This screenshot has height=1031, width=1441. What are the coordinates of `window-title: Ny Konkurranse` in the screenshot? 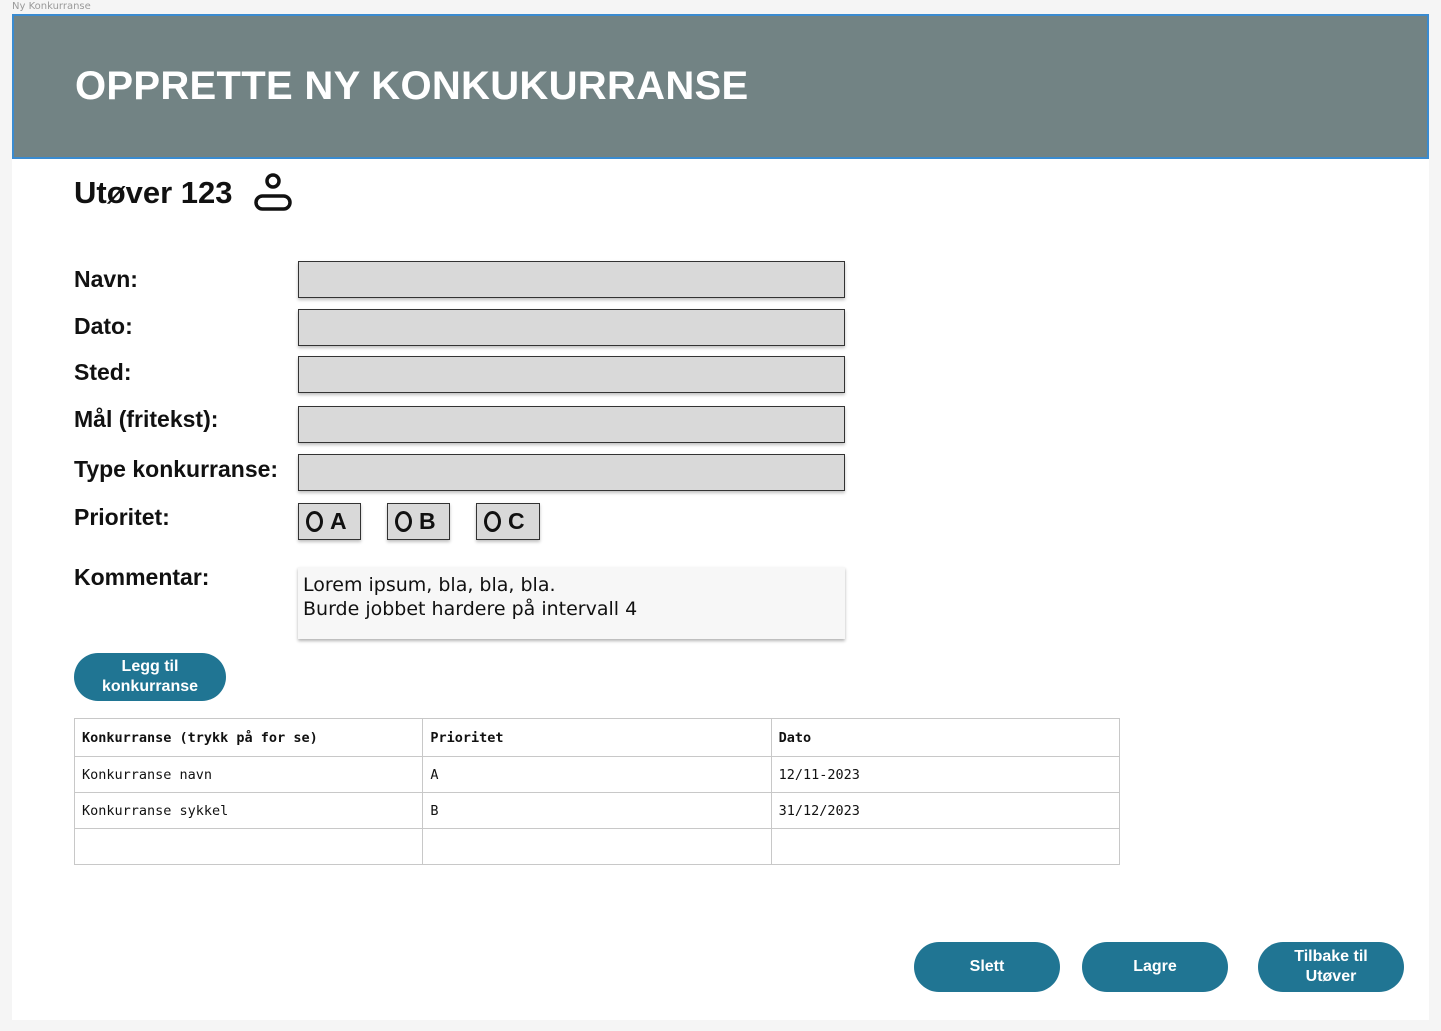 It's located at (51, 6).